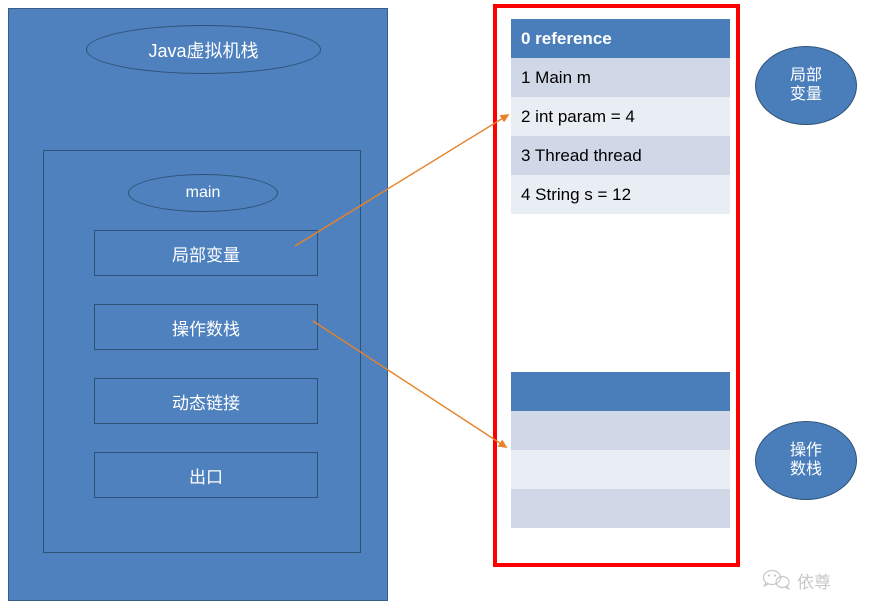 Image resolution: width=873 pixels, height=610 pixels. I want to click on frame-slot-exit-label: 出口, so click(206, 477).